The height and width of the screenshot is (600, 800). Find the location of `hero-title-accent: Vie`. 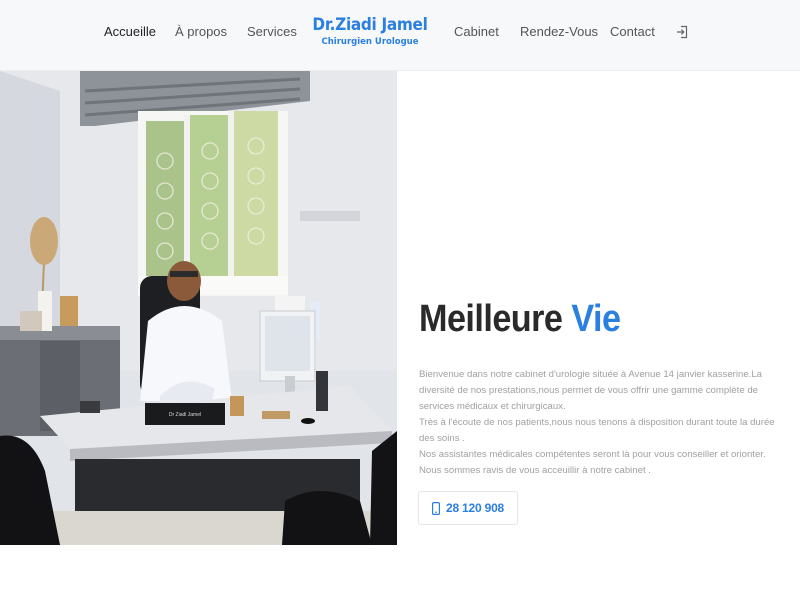

hero-title-accent: Vie is located at coordinates (596, 319).